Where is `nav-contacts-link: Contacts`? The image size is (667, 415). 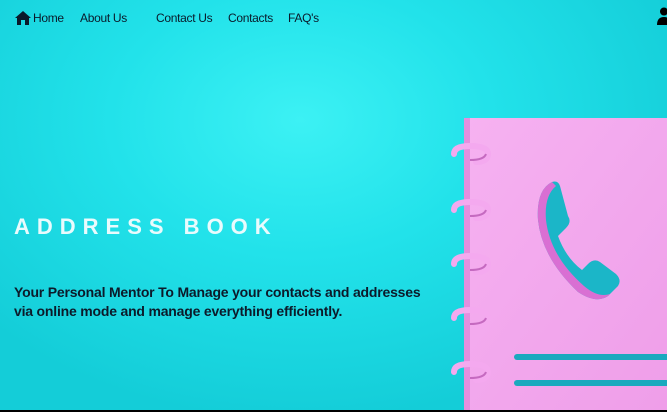 nav-contacts-link: Contacts is located at coordinates (250, 18).